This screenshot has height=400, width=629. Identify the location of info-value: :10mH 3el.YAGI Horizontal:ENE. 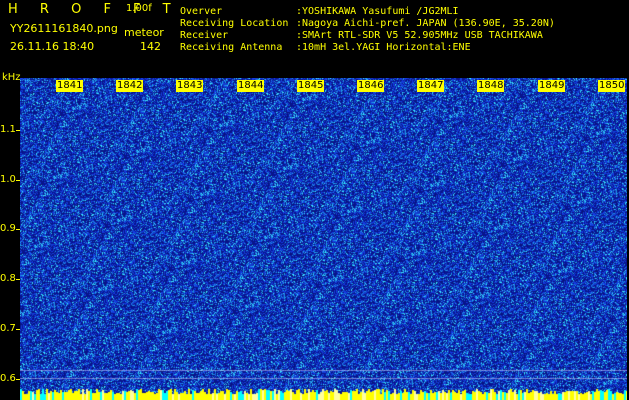
(383, 47).